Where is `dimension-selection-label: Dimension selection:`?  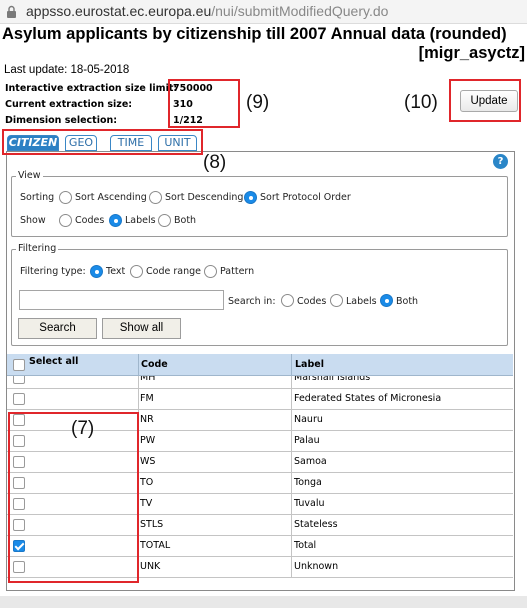 dimension-selection-label: Dimension selection: is located at coordinates (61, 120).